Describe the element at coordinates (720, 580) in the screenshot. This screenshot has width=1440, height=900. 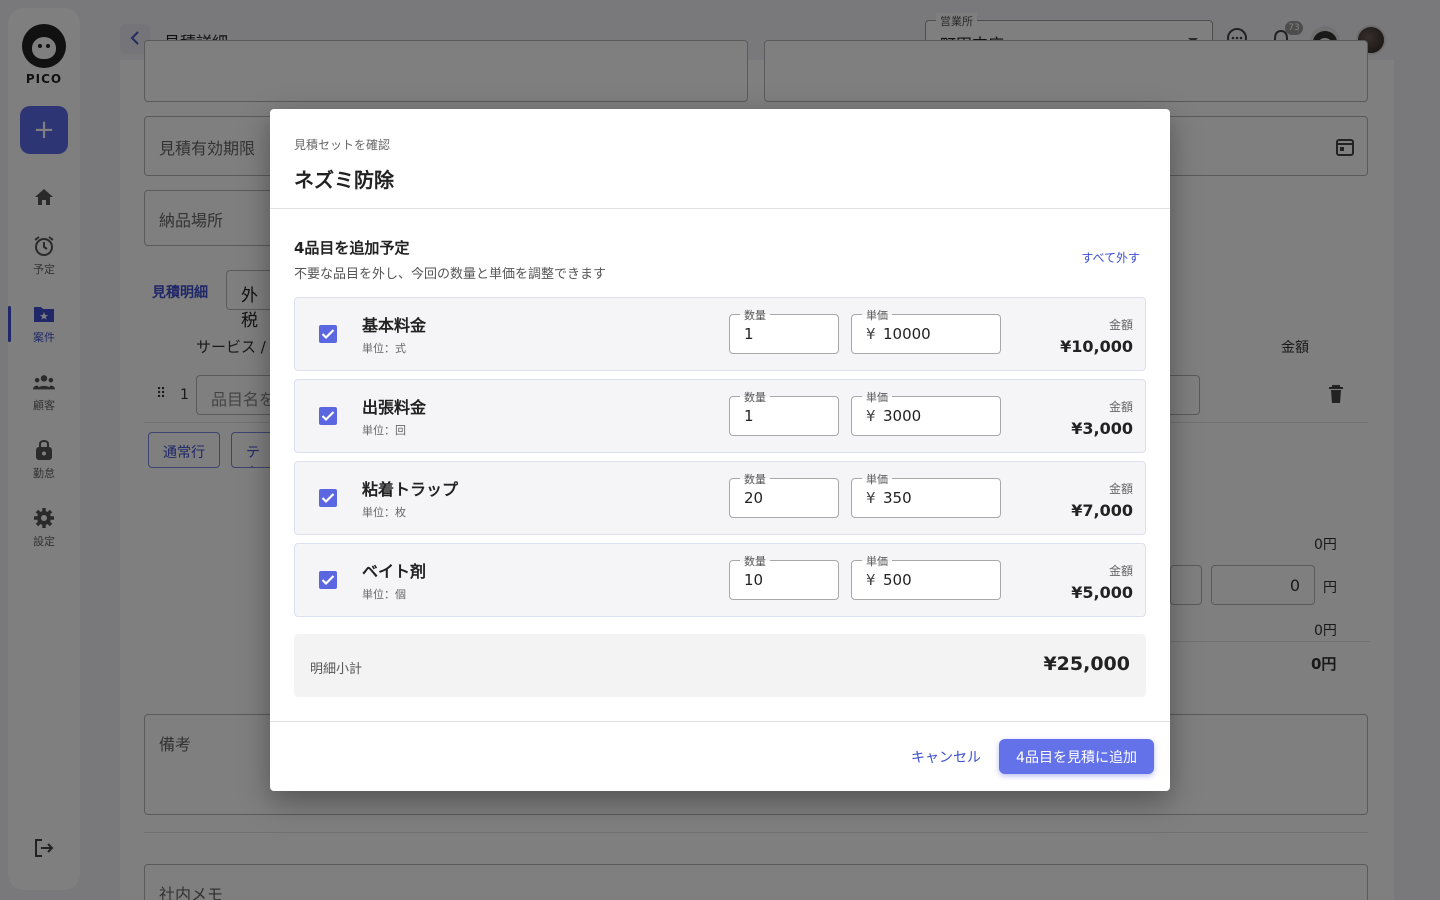
I see `list-item: ベイト剤 単位：個 数量 10 単価 ¥ 500 金額 ¥5,000` at that location.